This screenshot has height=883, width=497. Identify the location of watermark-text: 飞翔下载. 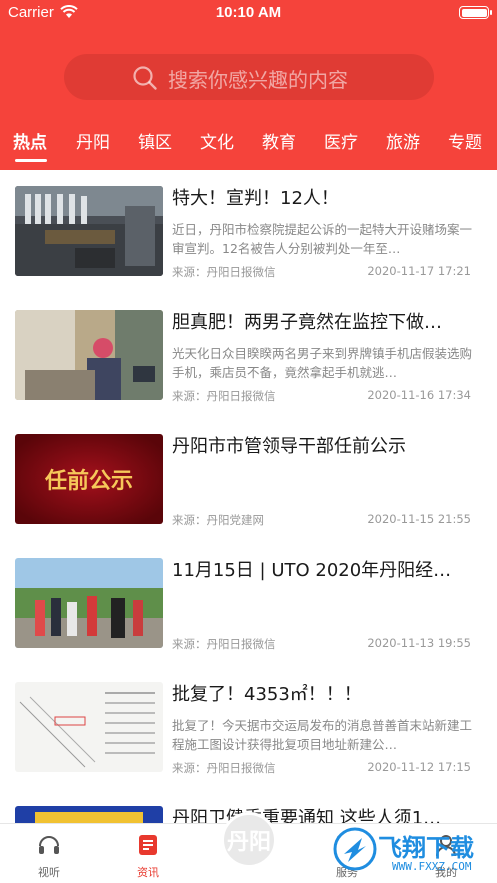
(426, 848).